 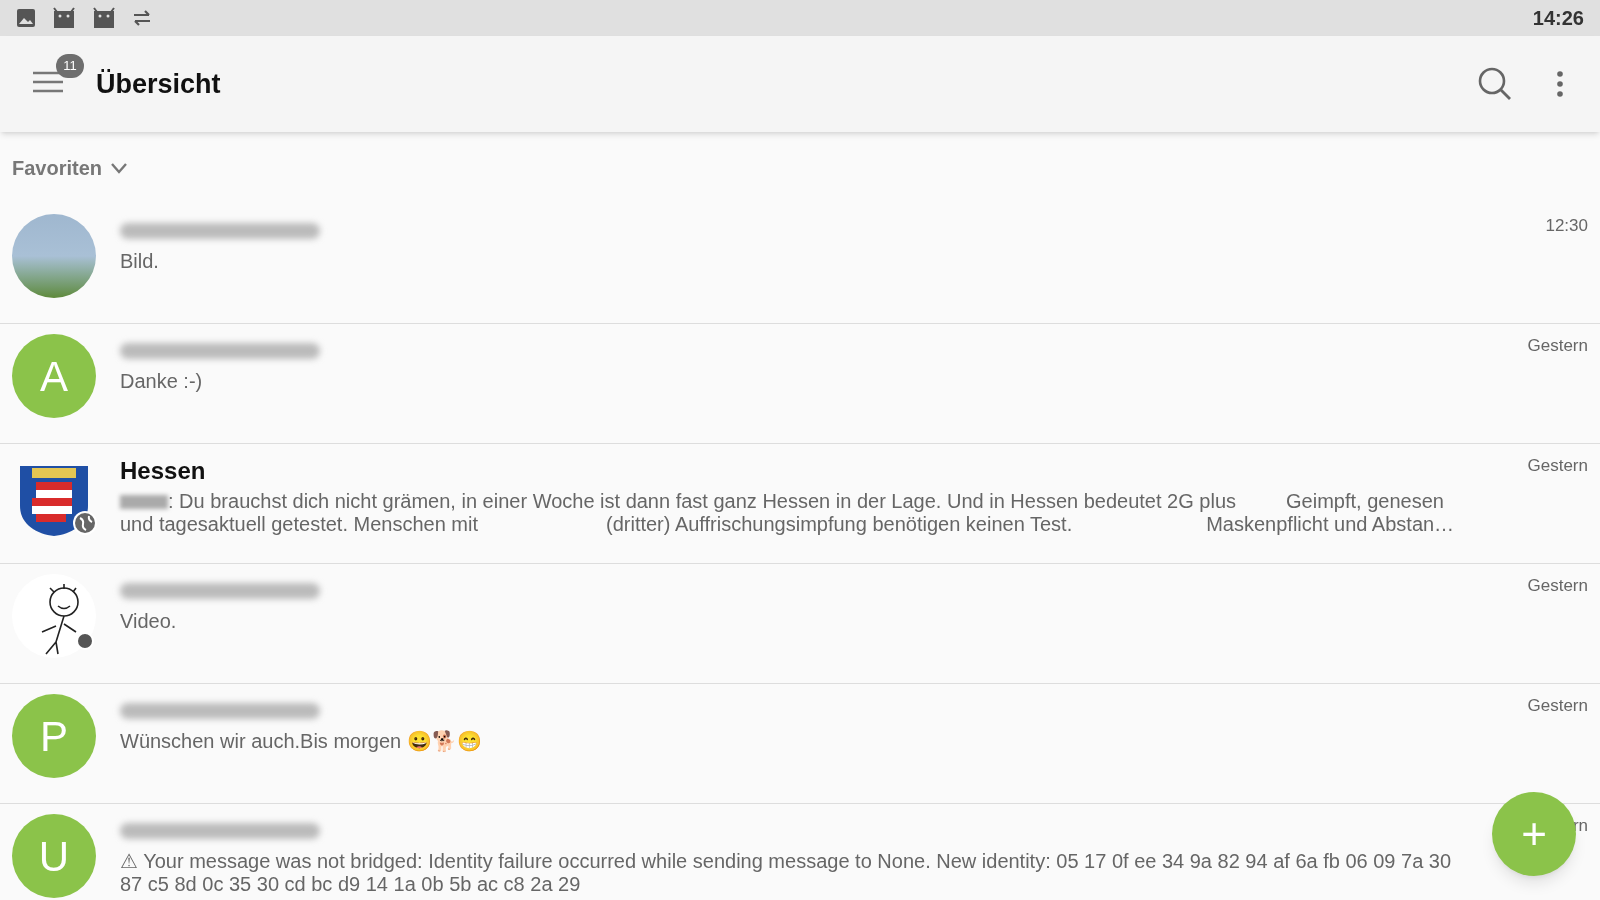 I want to click on message-text: Wünschen wir auch.Bis morgen 😀🐕😁, so click(x=301, y=741).